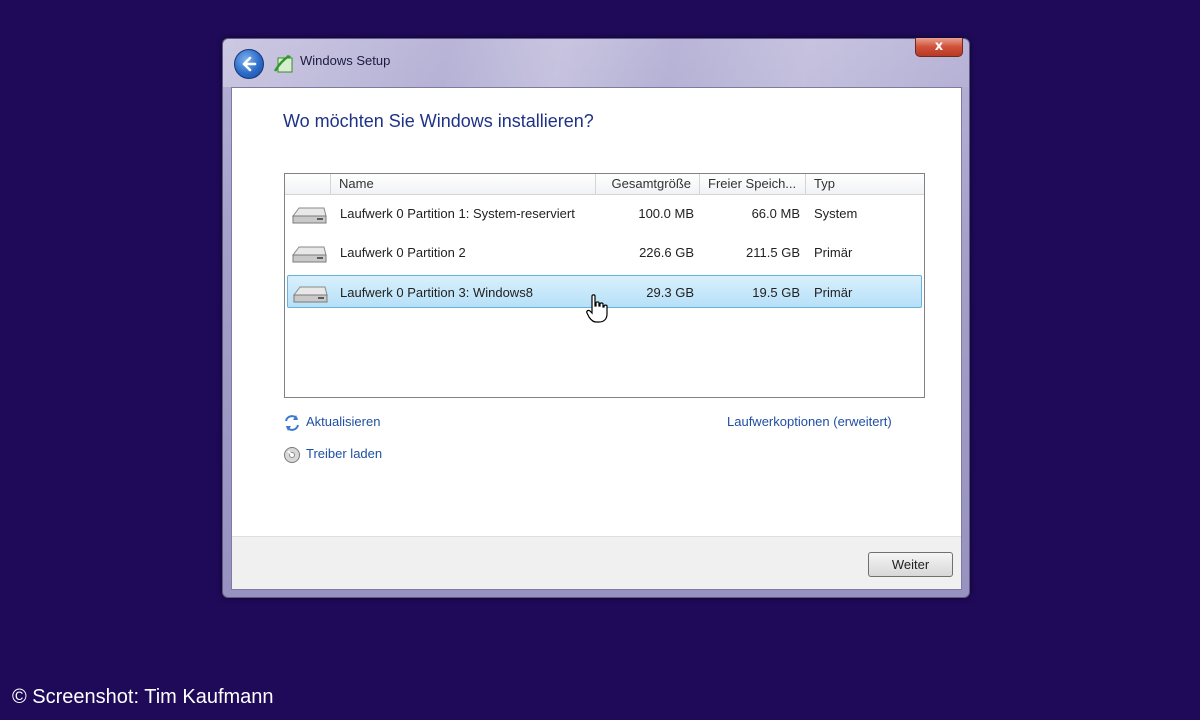 The width and height of the screenshot is (1200, 720). Describe the element at coordinates (596, 562) in the screenshot. I see `footer-bar: Weiter` at that location.